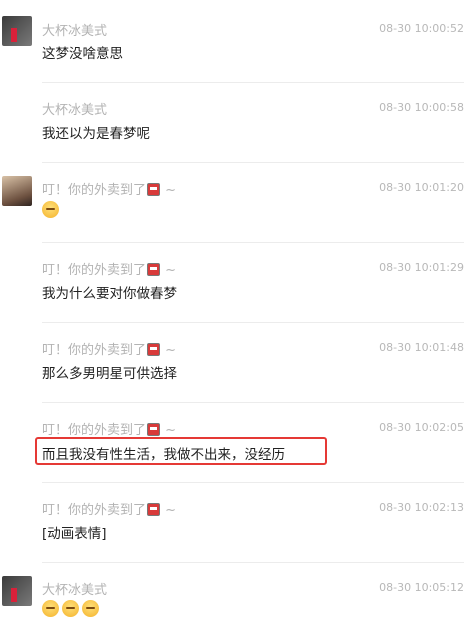  I want to click on sleeping-face-icon, so click(50, 209).